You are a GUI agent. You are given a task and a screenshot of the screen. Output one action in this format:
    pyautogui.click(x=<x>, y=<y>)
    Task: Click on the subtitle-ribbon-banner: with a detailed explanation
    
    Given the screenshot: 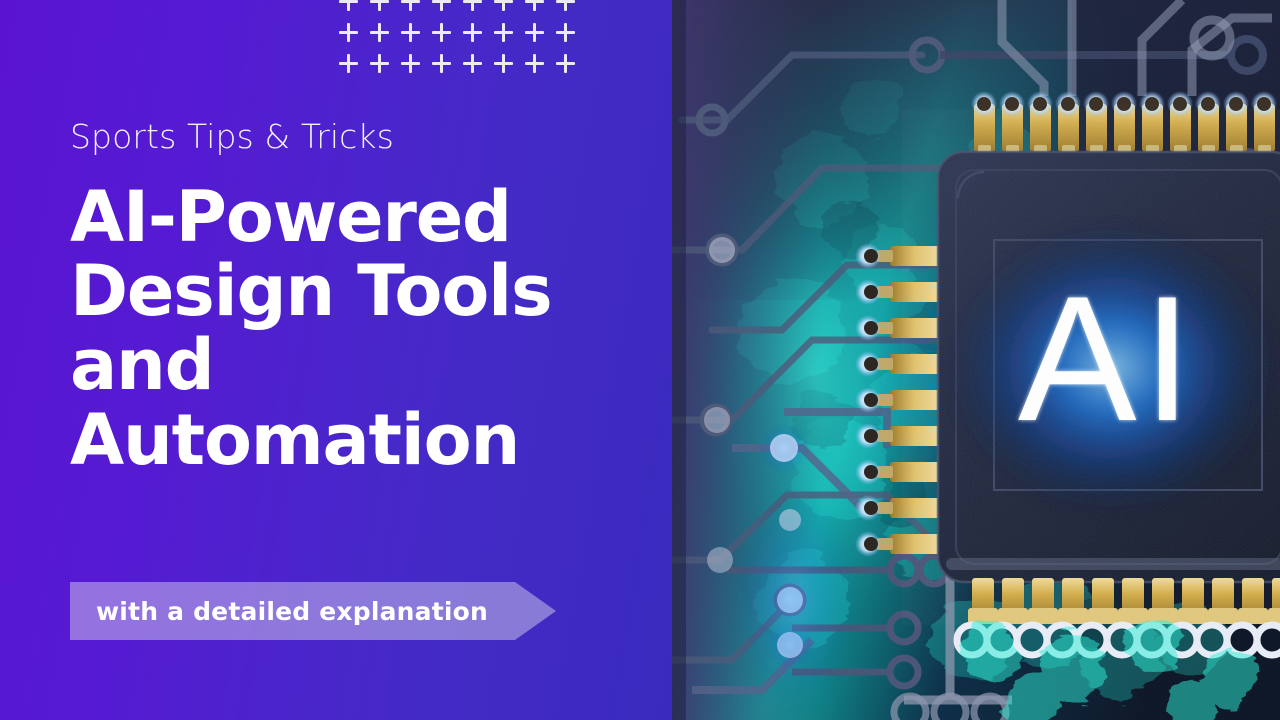 What is the action you would take?
    pyautogui.click(x=313, y=611)
    